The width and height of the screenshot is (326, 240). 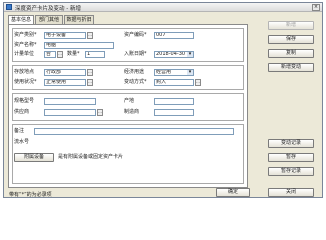 What do you see at coordinates (22, 142) in the screenshot?
I see `serial-label: 流水号` at bounding box center [22, 142].